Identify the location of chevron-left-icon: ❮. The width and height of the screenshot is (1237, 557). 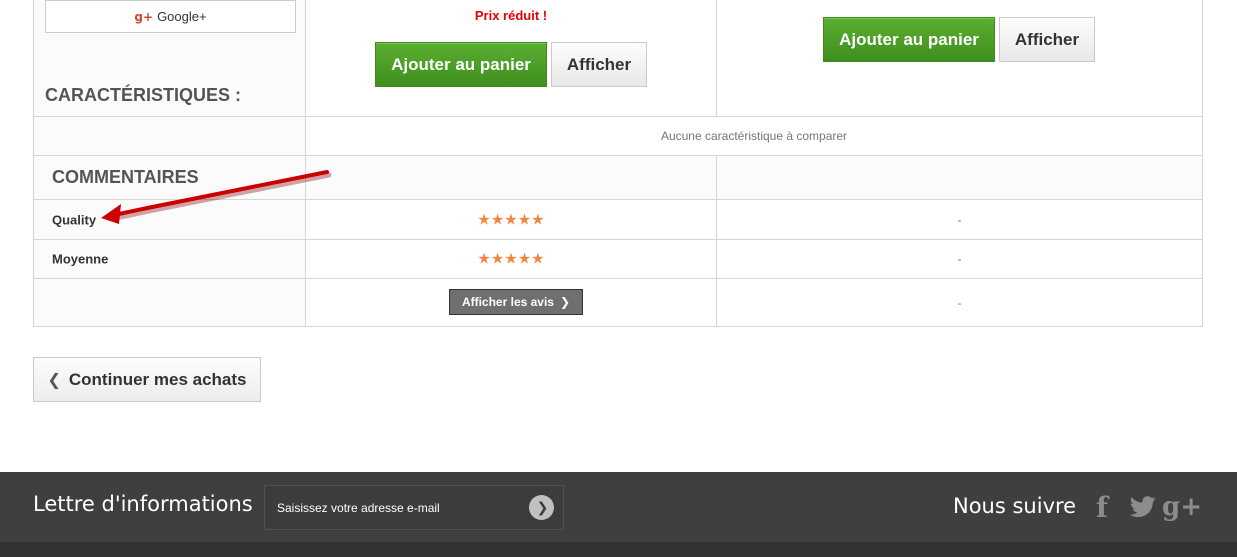
(54, 380).